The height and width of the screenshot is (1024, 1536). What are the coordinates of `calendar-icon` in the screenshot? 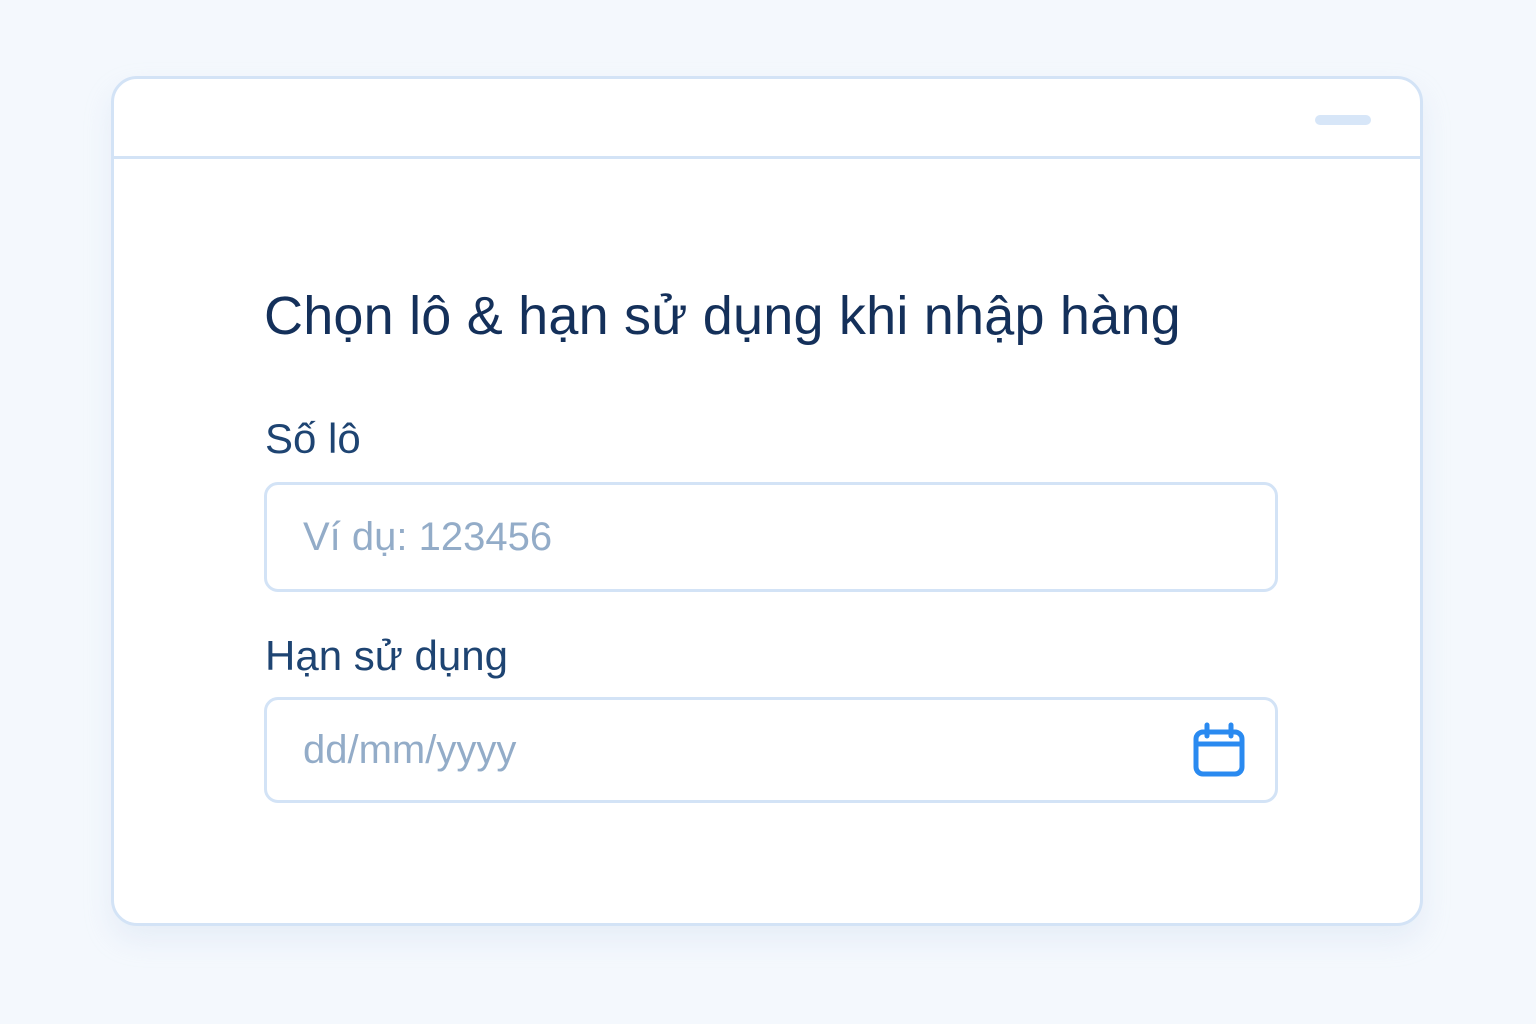 It's located at (1219, 750).